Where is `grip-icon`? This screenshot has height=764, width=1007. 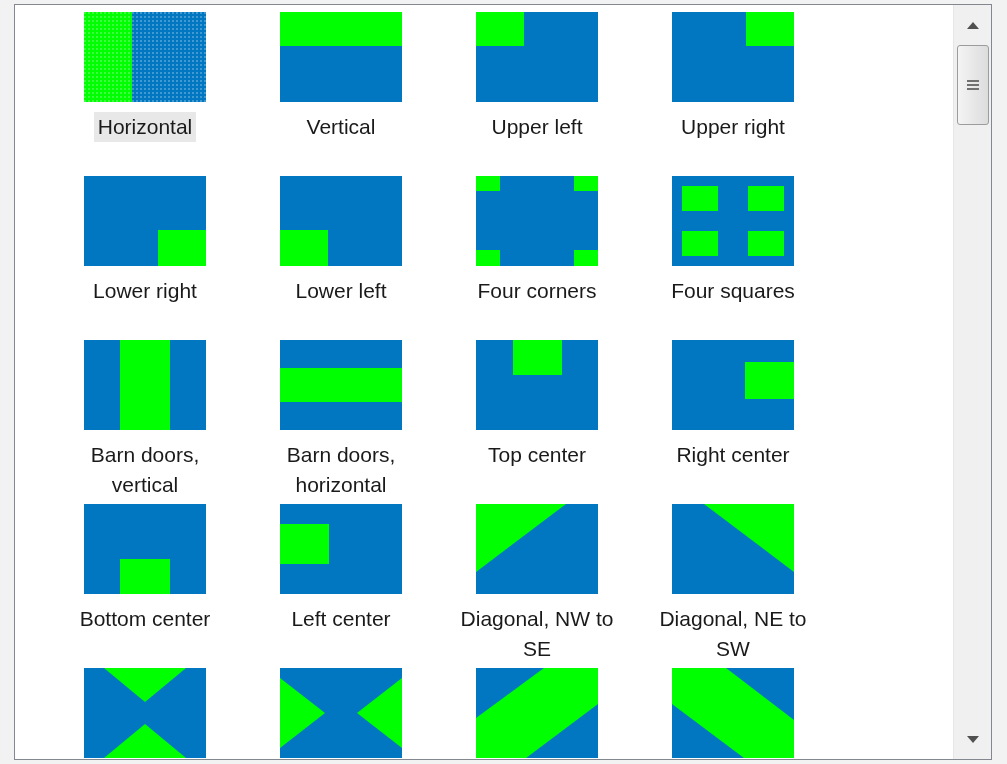 grip-icon is located at coordinates (972, 85).